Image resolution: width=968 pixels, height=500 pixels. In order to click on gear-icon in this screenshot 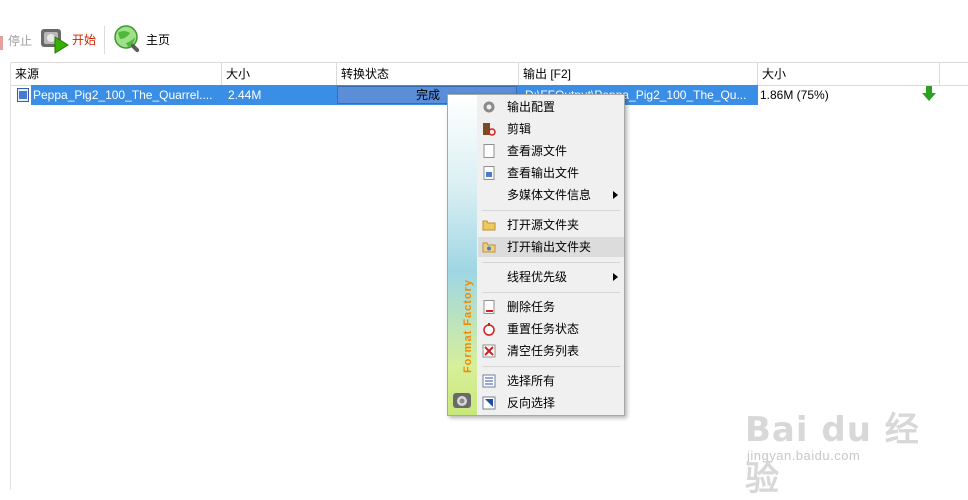, I will do `click(489, 107)`.